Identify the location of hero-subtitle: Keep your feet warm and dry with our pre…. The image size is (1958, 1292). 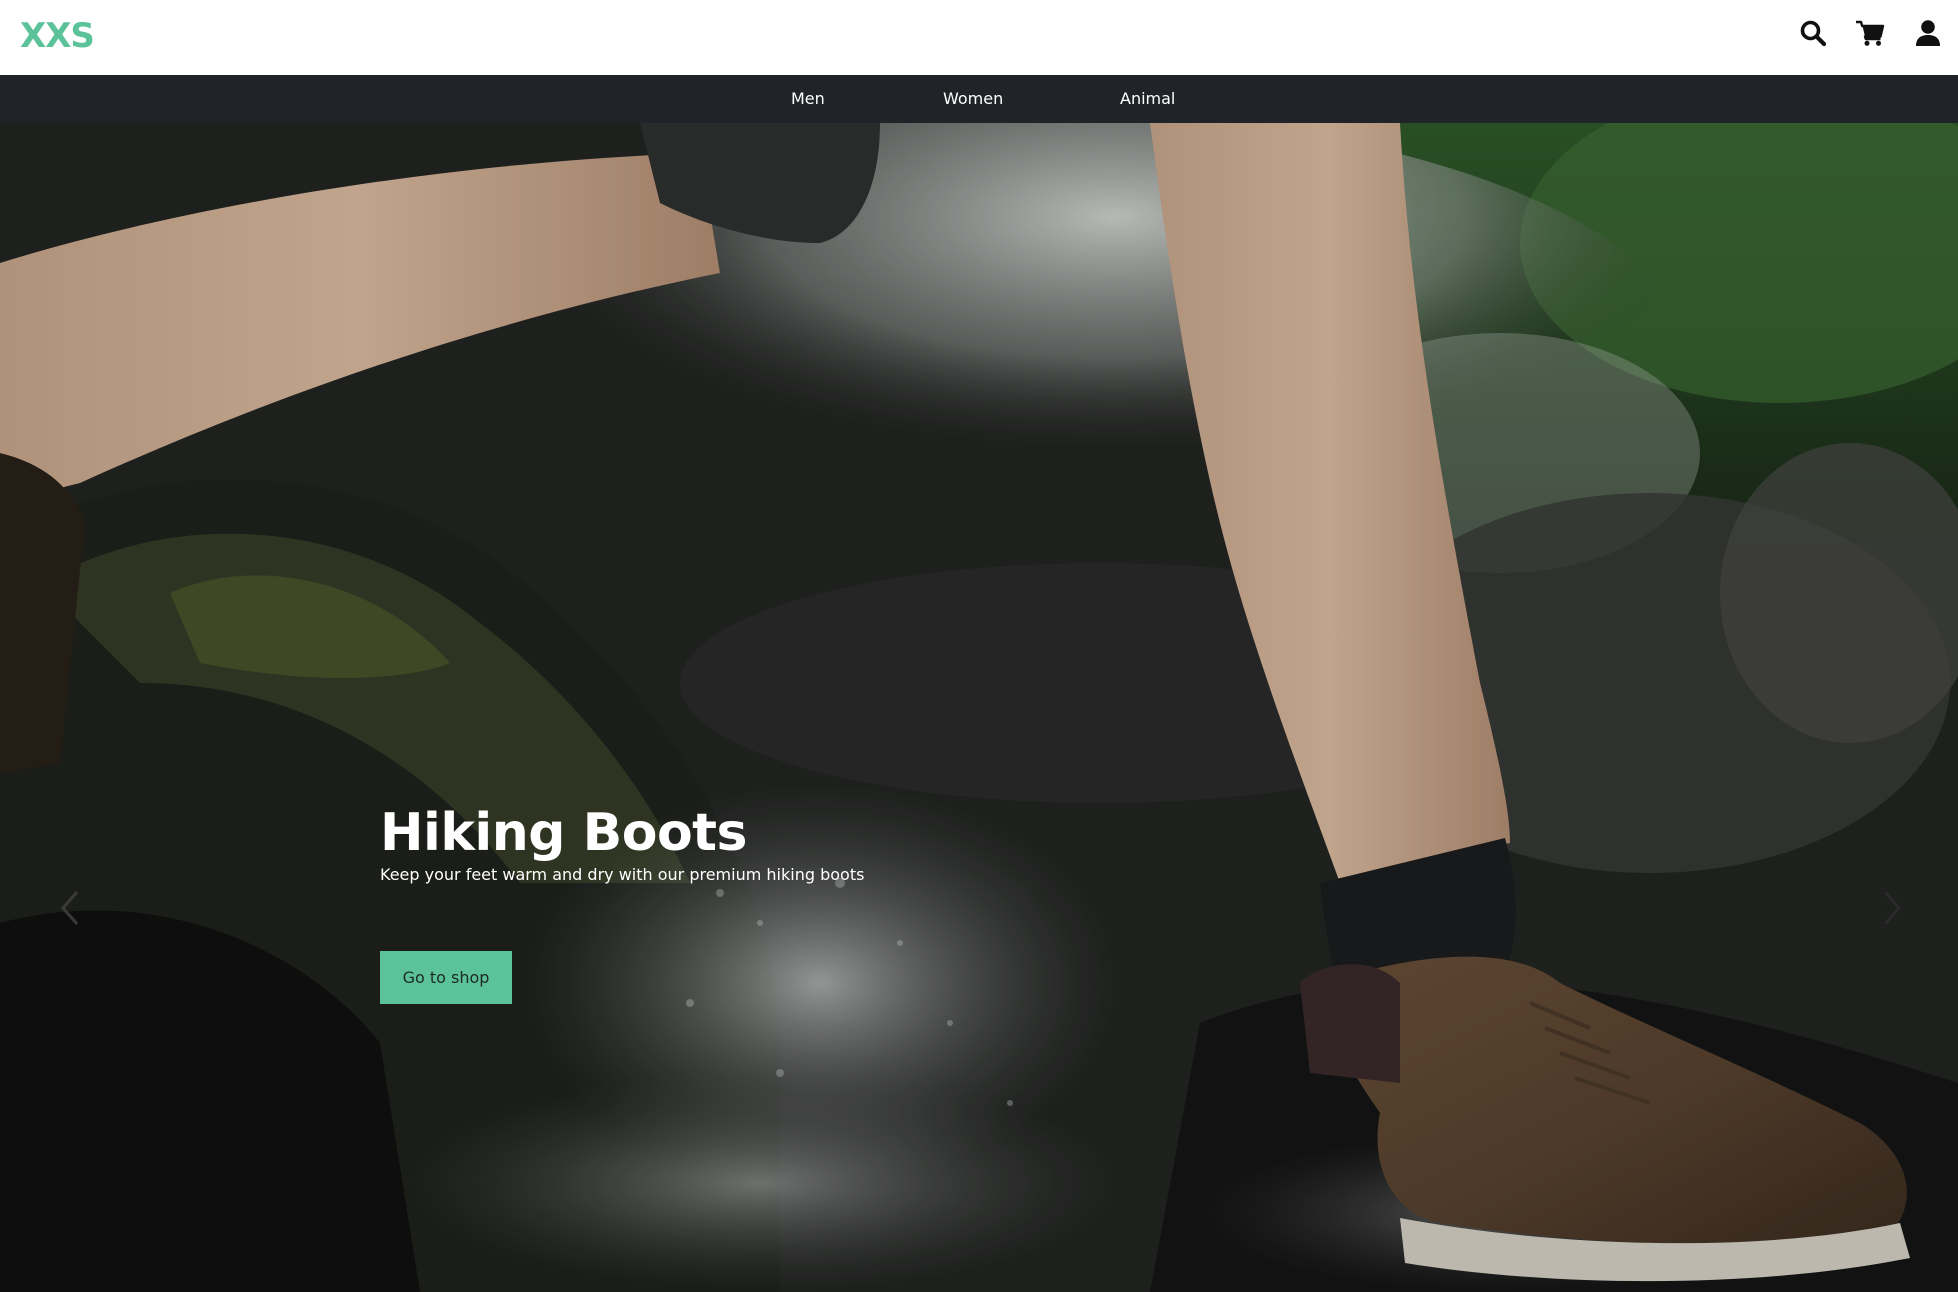
(622, 874).